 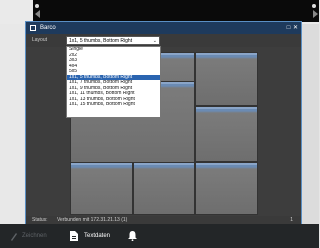 What do you see at coordinates (33, 28) in the screenshot?
I see `app-icon` at bounding box center [33, 28].